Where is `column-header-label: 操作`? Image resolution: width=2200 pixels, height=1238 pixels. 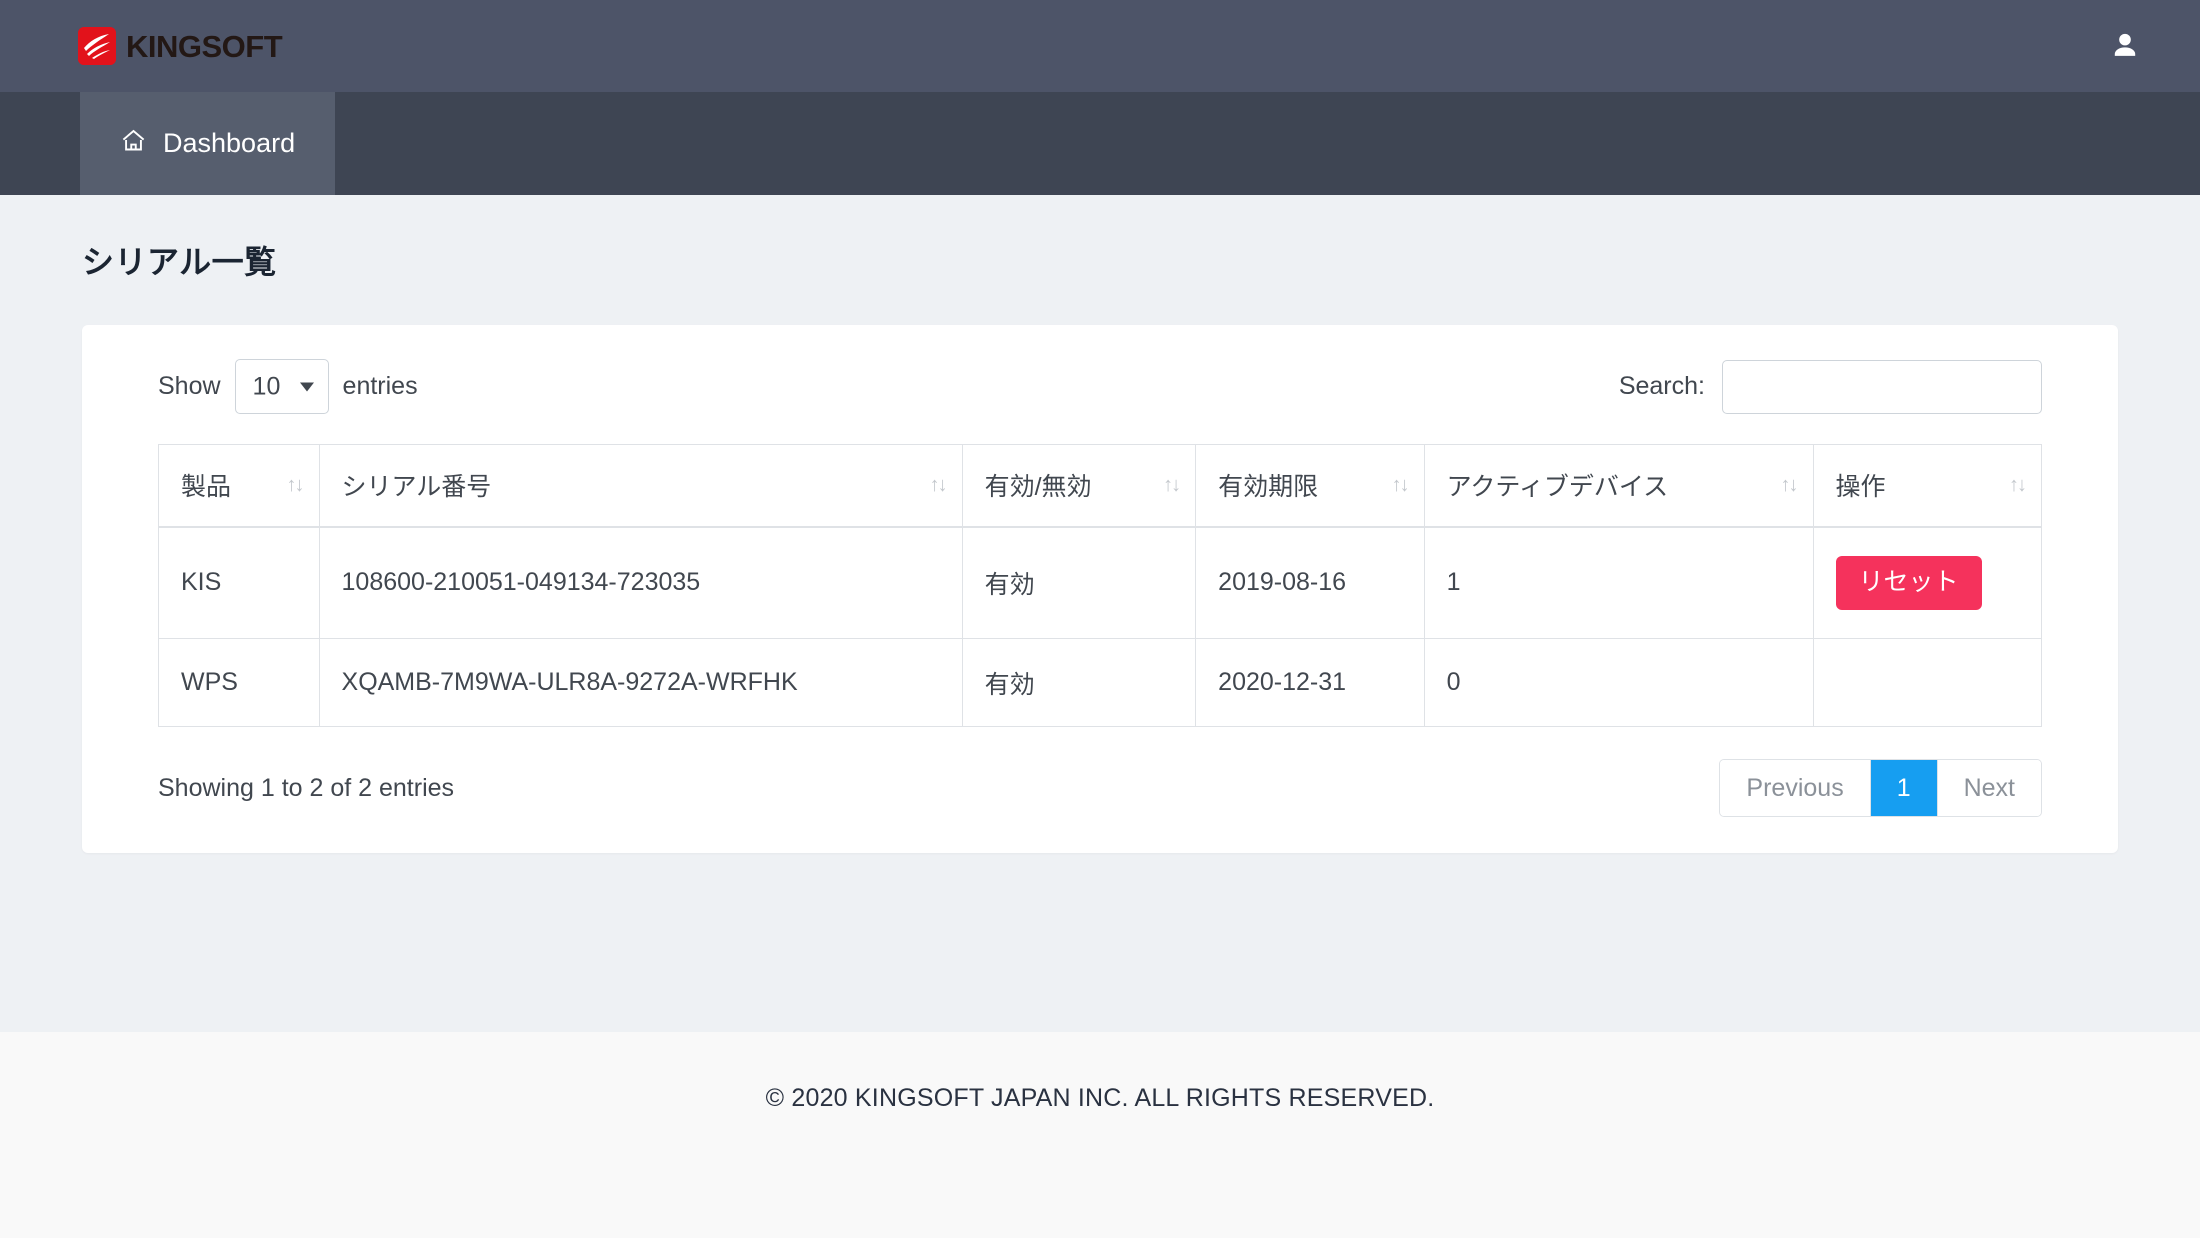
column-header-label: 操作 is located at coordinates (1860, 487).